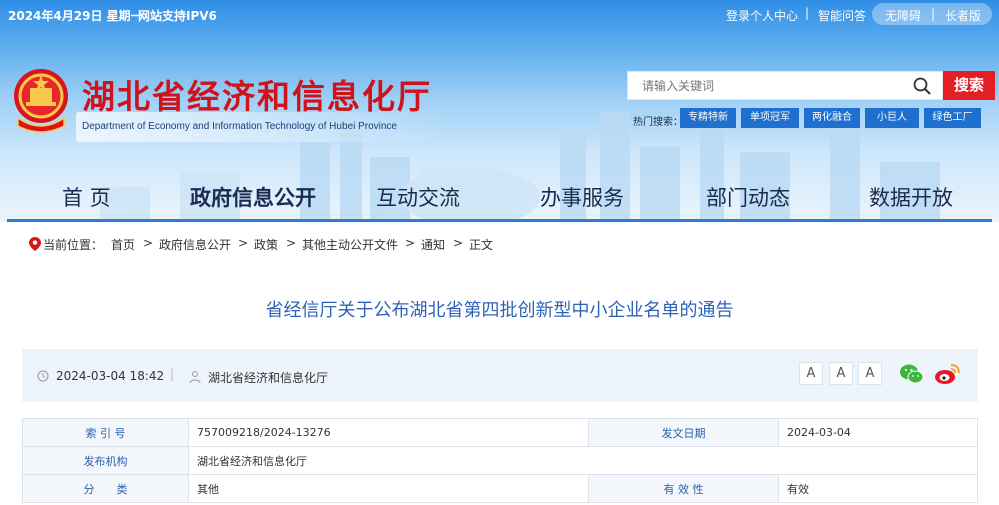  What do you see at coordinates (582, 197) in the screenshot?
I see `nav-services: 办事服务` at bounding box center [582, 197].